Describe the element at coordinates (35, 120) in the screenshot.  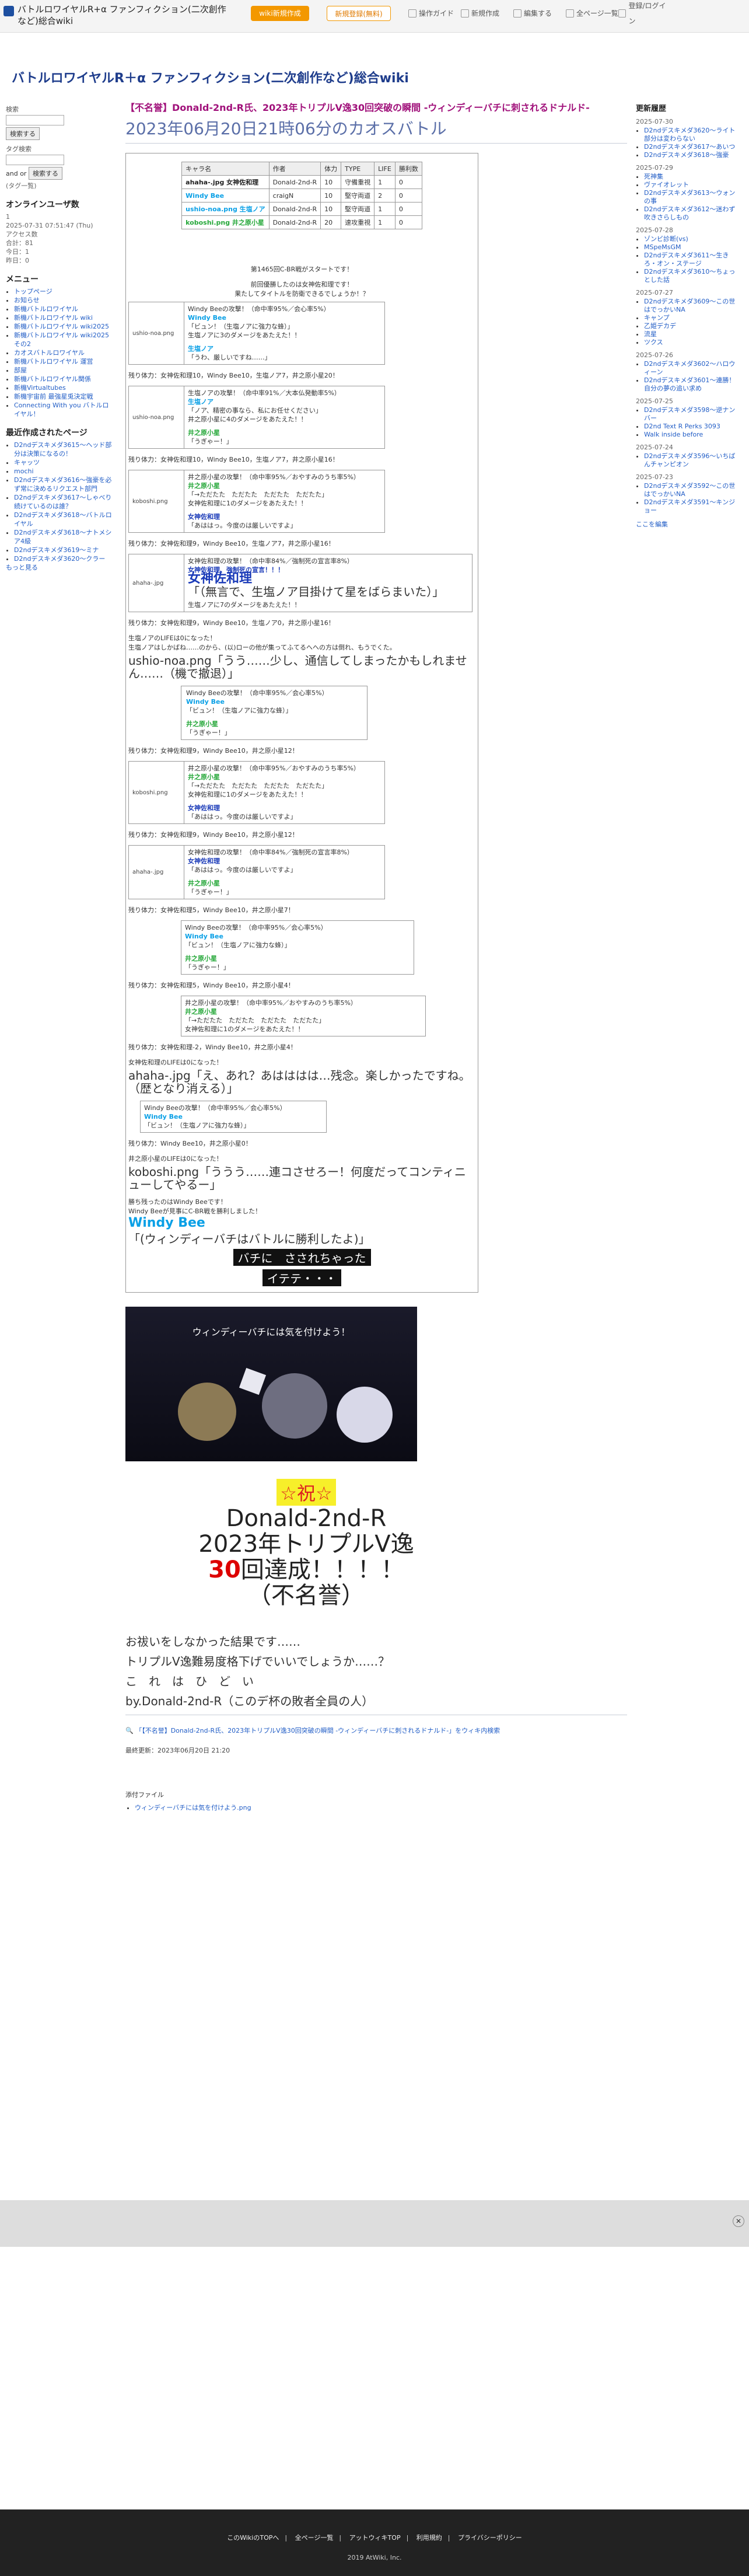
I see `search-input` at that location.